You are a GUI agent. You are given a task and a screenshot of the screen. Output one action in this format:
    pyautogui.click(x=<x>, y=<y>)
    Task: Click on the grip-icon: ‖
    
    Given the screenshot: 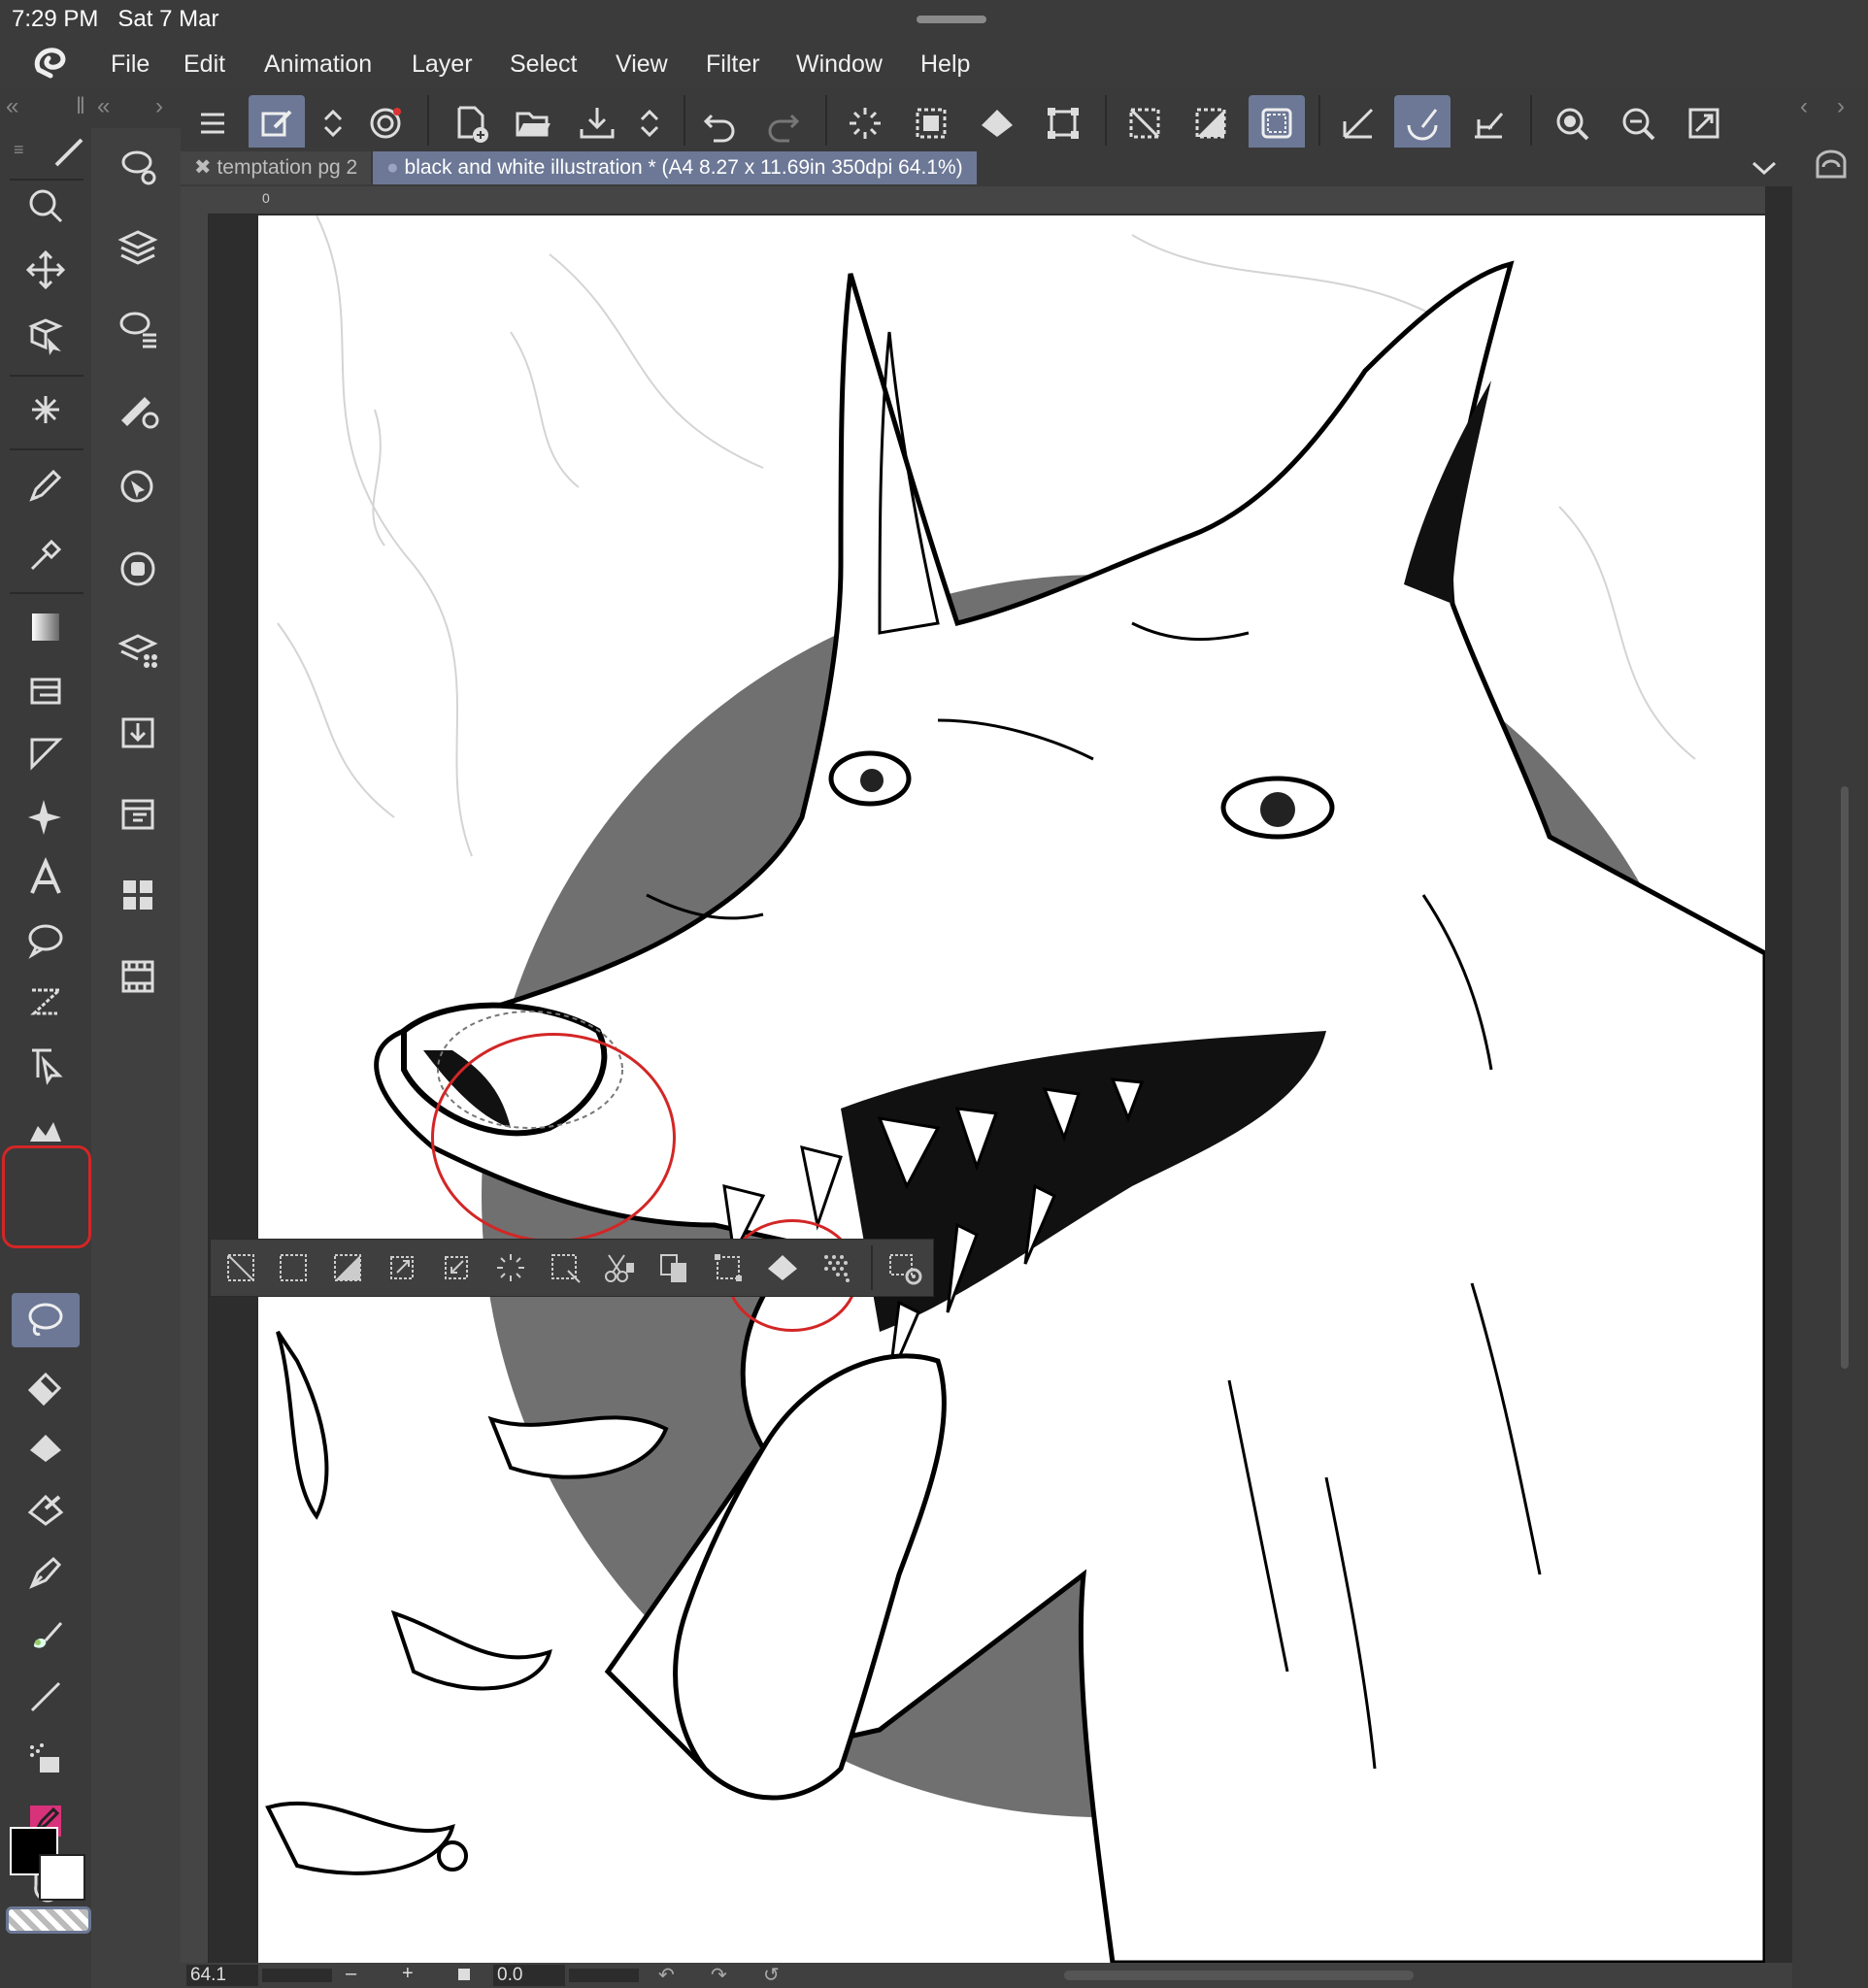 What is the action you would take?
    pyautogui.click(x=80, y=107)
    